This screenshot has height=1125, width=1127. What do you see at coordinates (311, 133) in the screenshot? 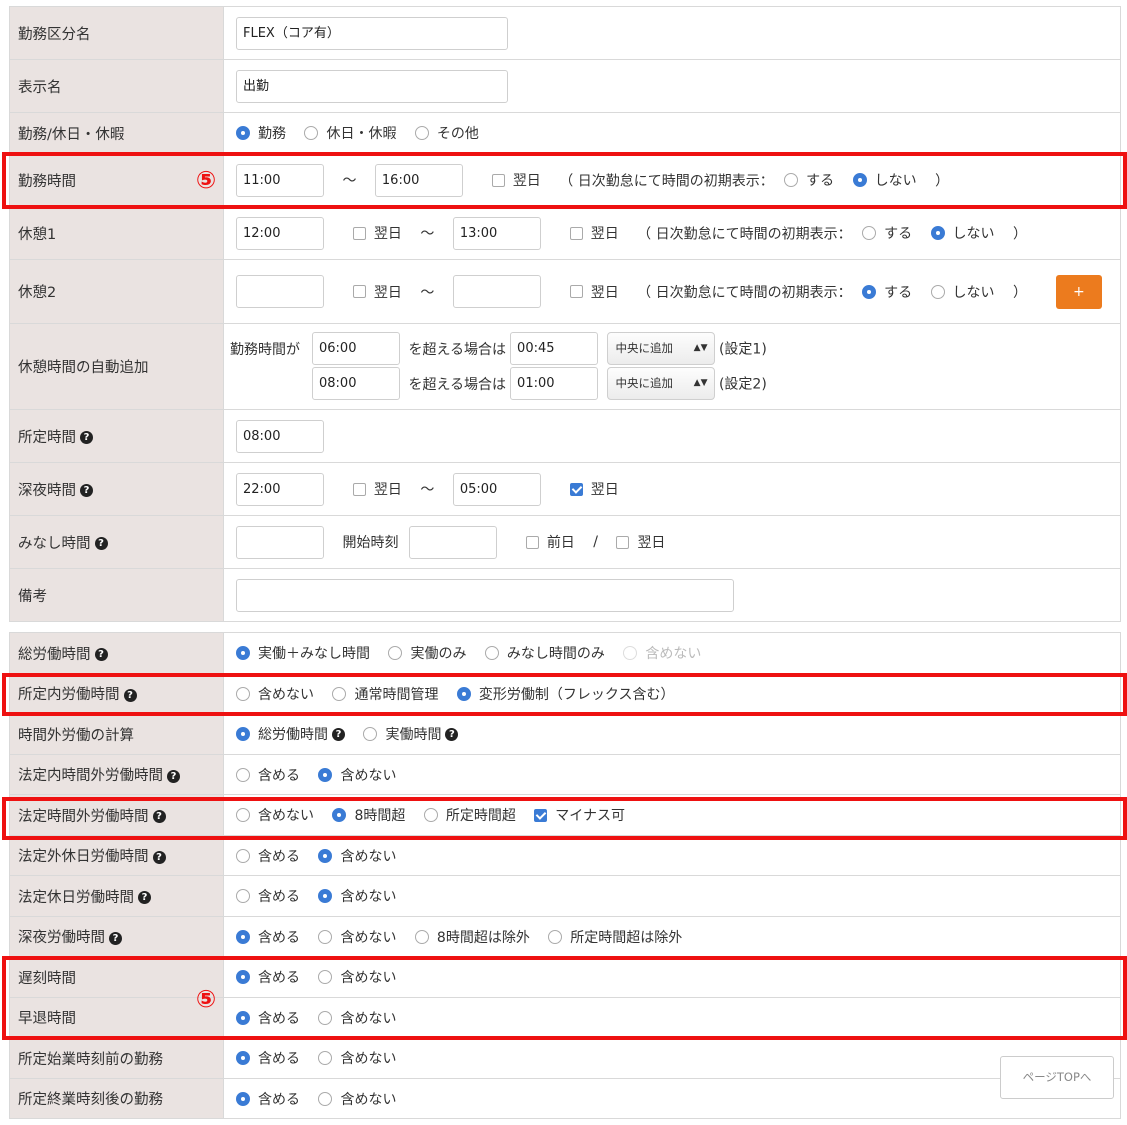
I see `radio-kyujitsu` at bounding box center [311, 133].